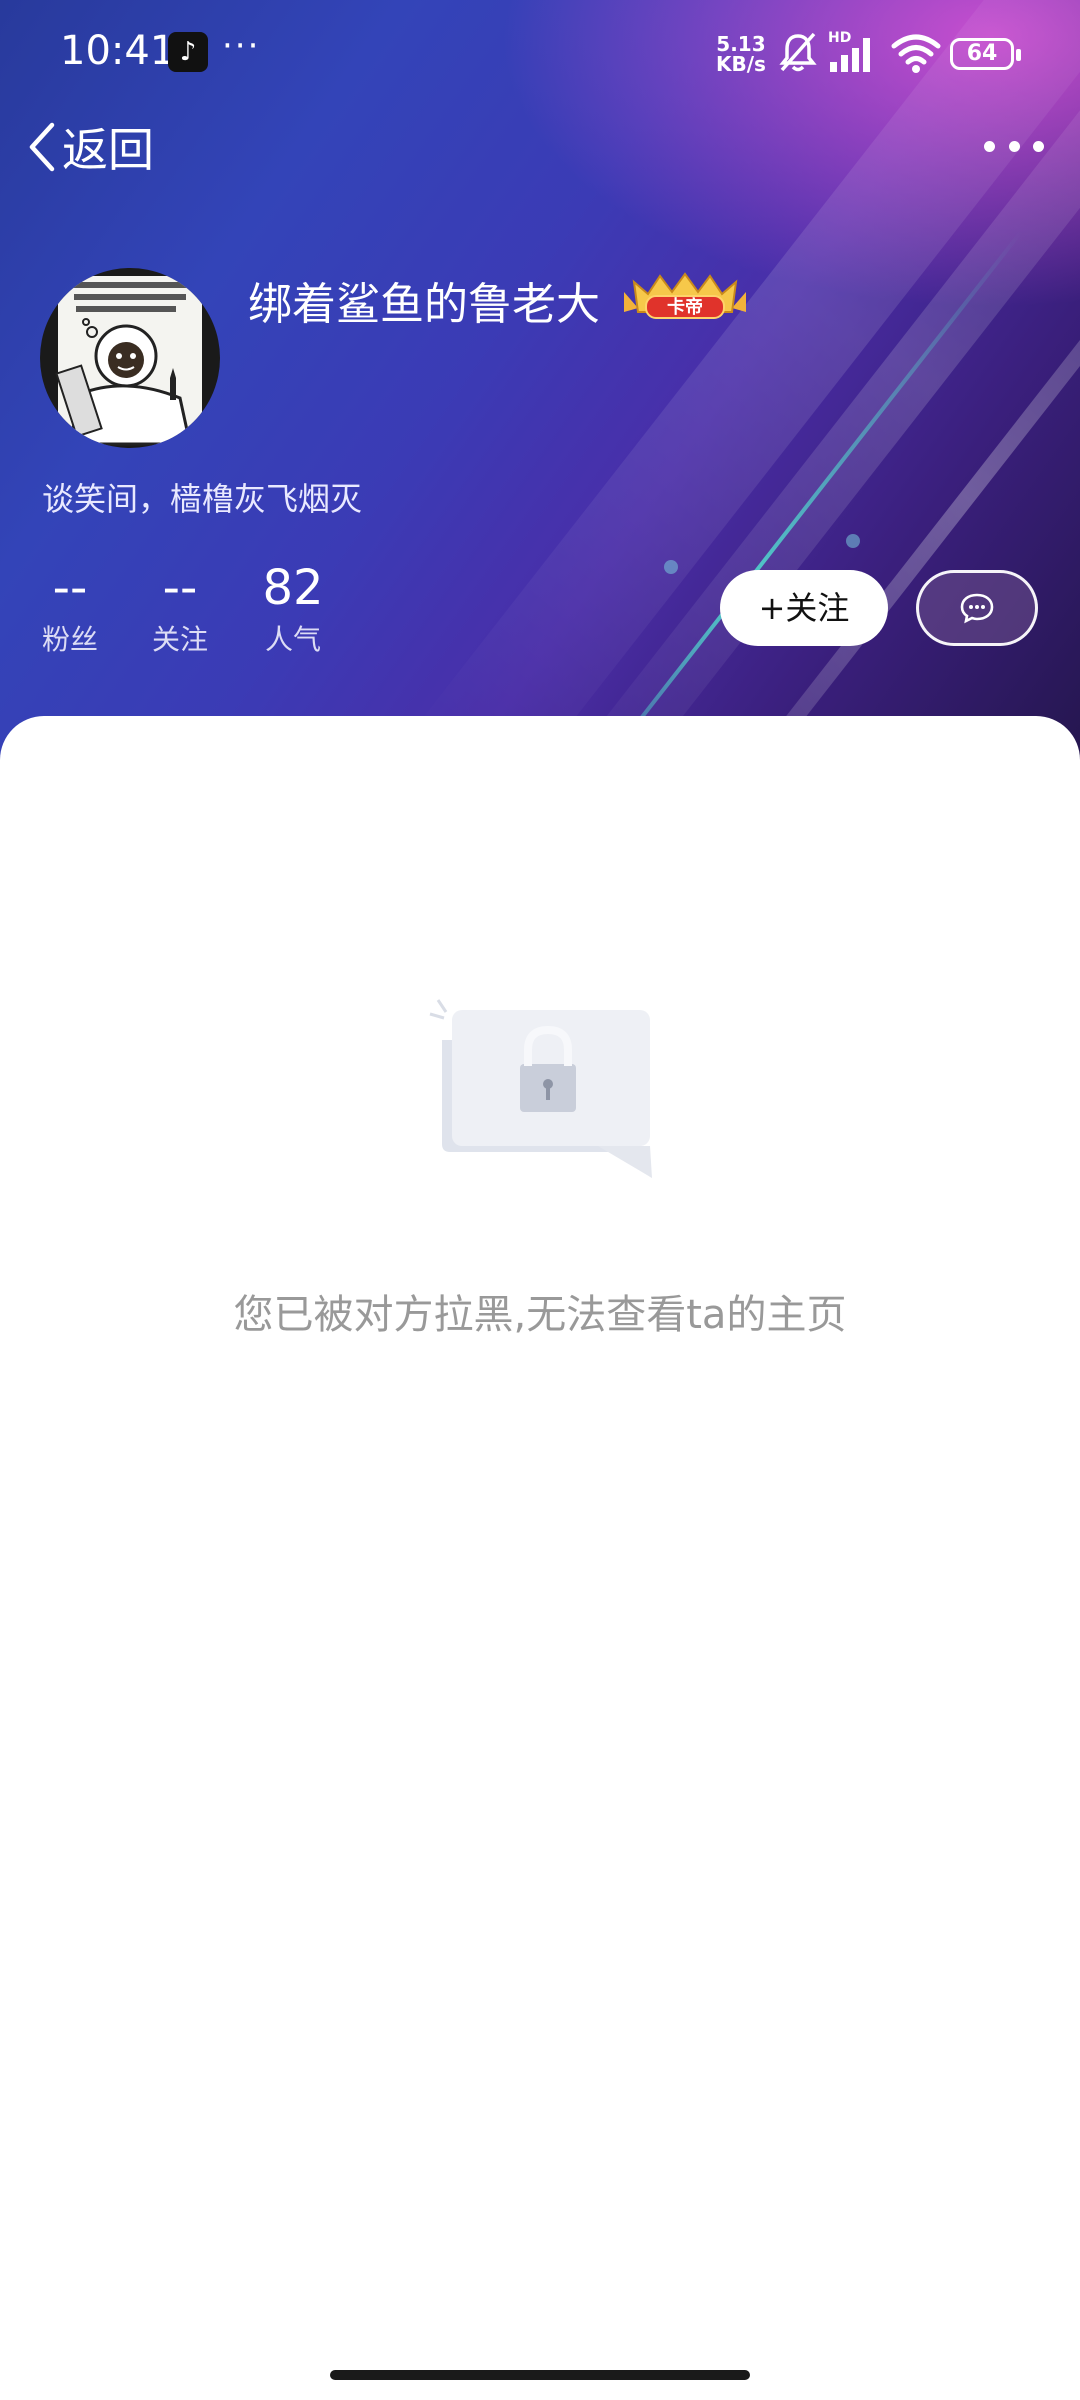 The width and height of the screenshot is (1080, 2400). Describe the element at coordinates (540, 2375) in the screenshot. I see `home-indicator` at that location.